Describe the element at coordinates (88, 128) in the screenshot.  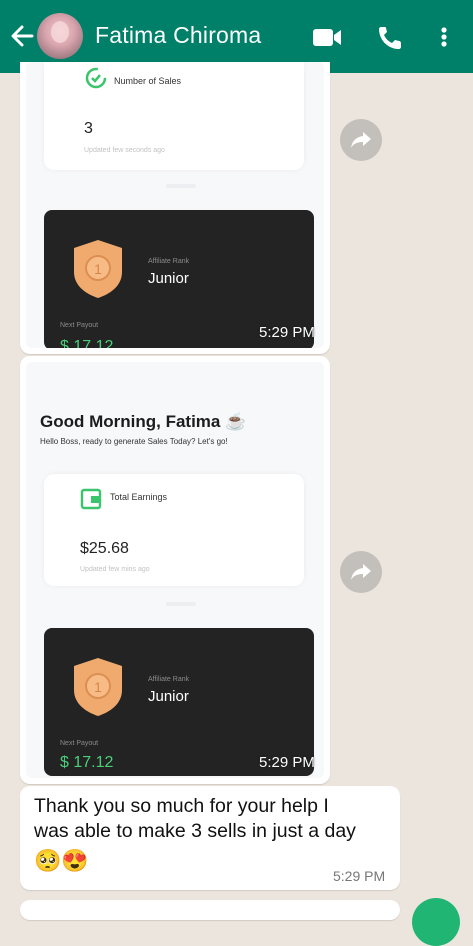
I see `stat-value: 3` at that location.